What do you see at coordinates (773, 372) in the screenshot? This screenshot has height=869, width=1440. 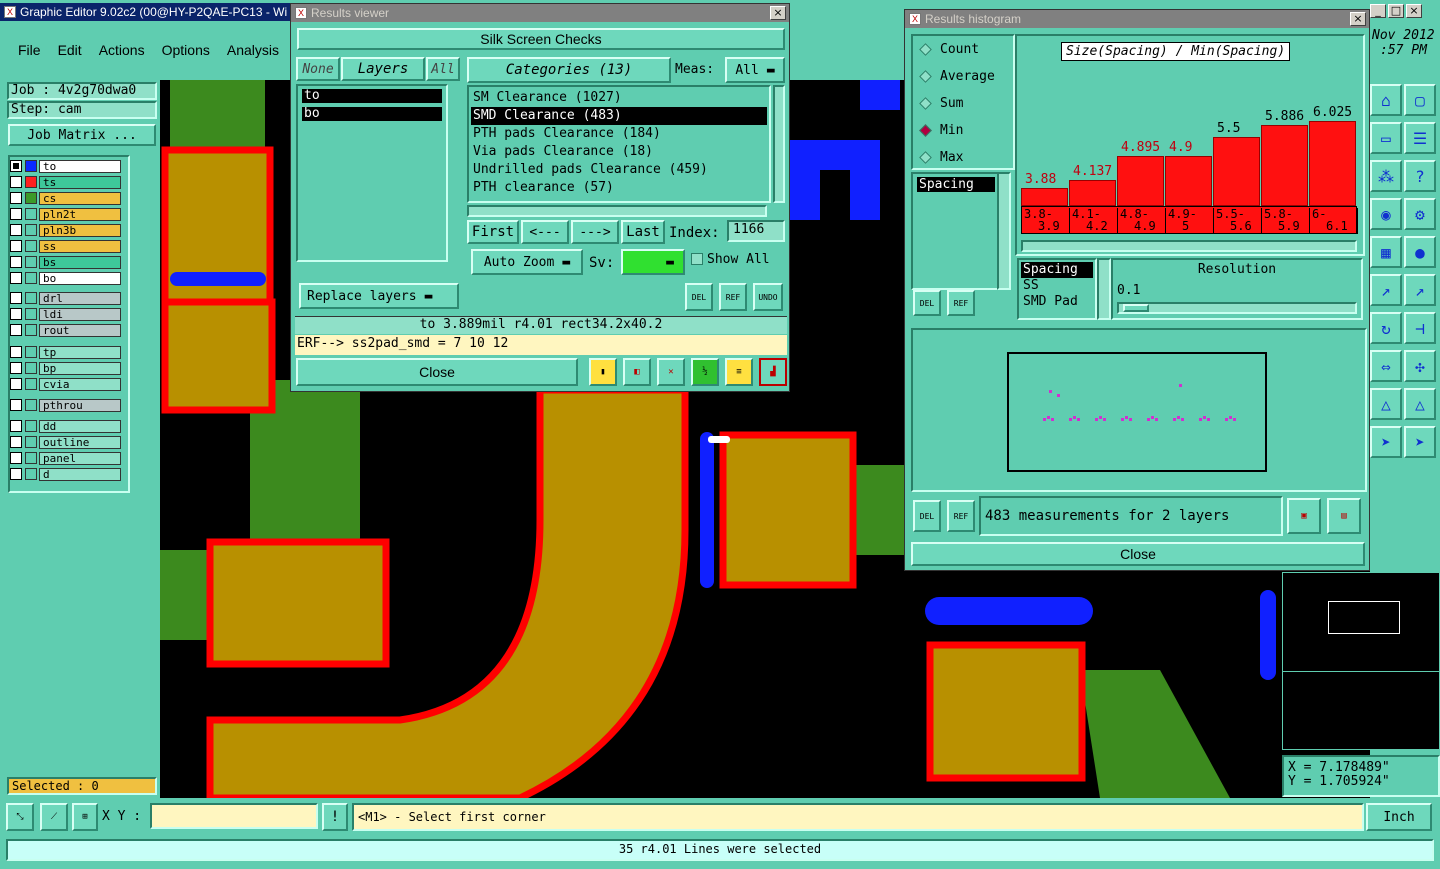 I see `histogram-icon: ▟` at bounding box center [773, 372].